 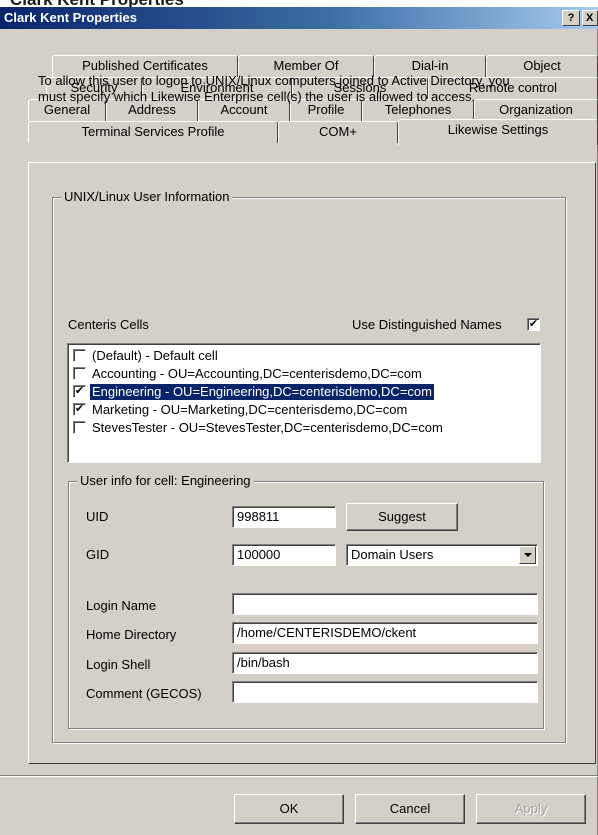 I want to click on comment-field, so click(x=385, y=692).